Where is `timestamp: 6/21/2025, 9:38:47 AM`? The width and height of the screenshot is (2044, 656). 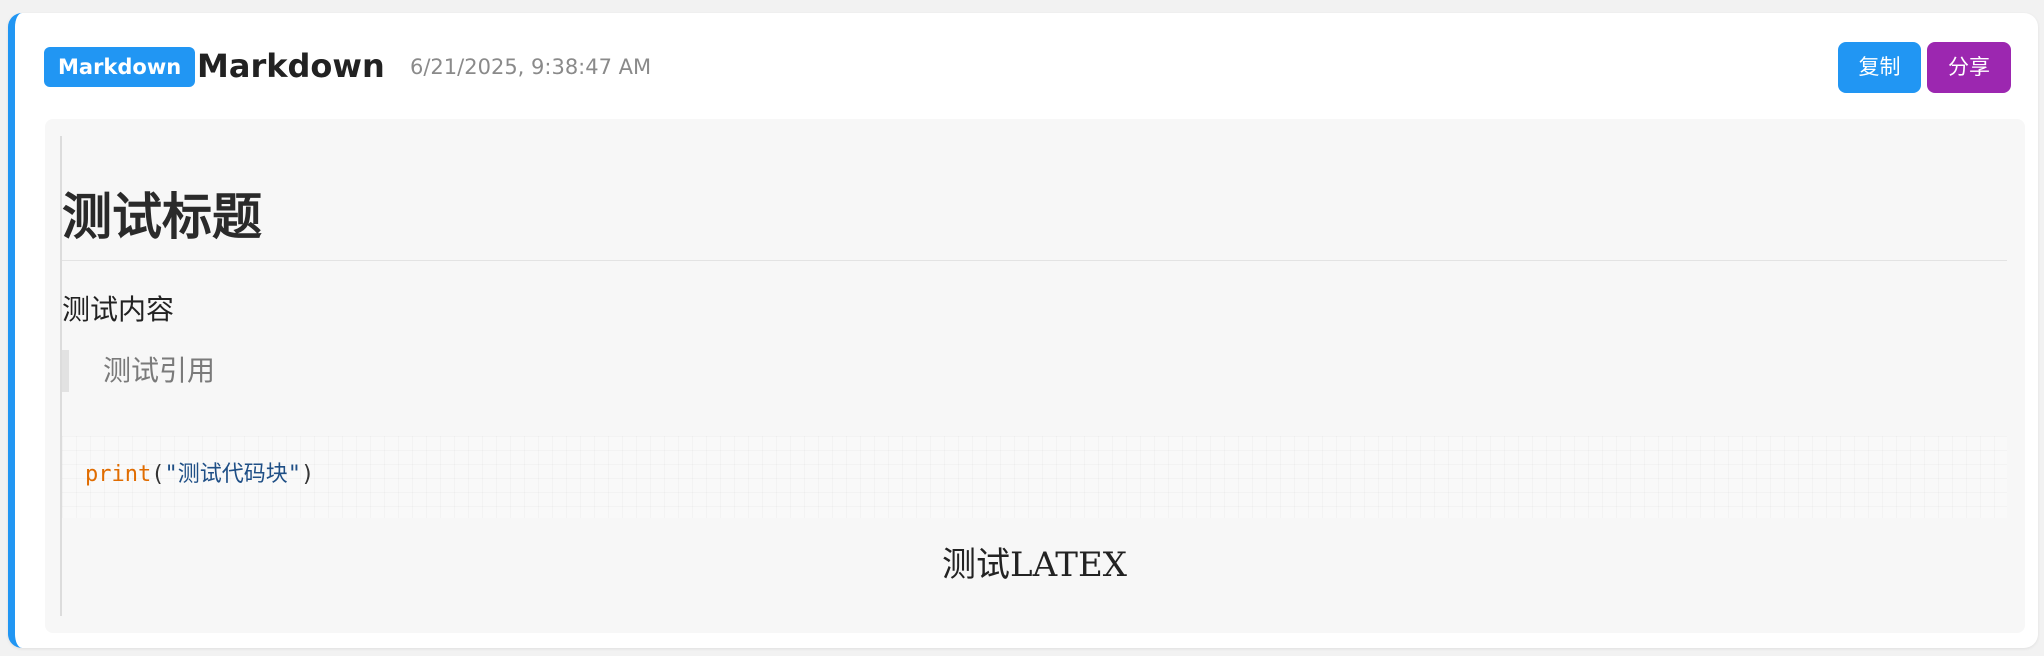
timestamp: 6/21/2025, 9:38:47 AM is located at coordinates (531, 67).